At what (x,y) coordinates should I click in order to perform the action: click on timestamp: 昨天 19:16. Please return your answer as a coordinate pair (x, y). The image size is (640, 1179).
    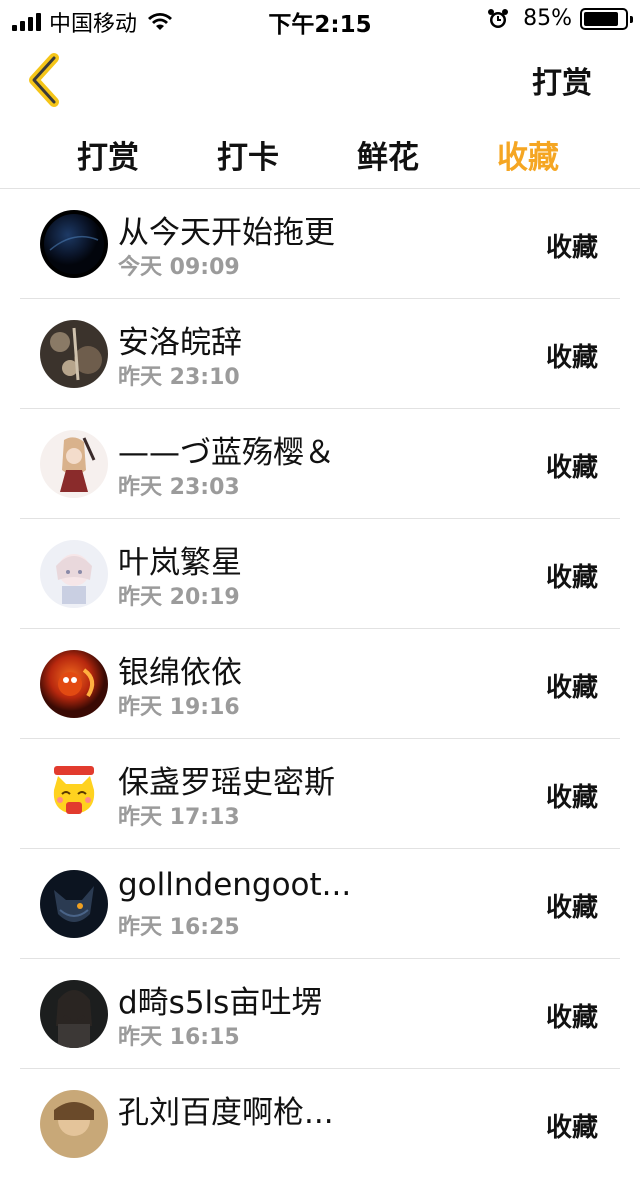
    Looking at the image, I should click on (179, 707).